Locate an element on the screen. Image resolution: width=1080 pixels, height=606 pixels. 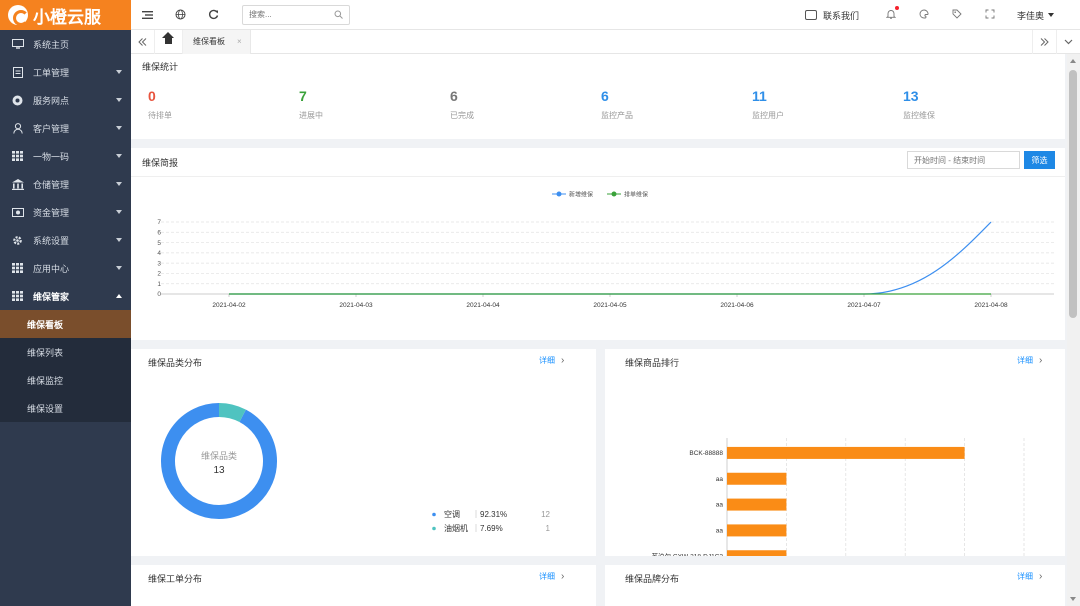
chat-icon is located at coordinates (810, 15).